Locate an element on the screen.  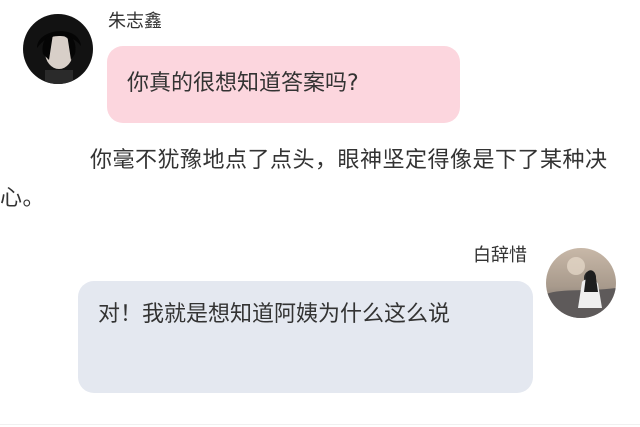
sender-avatar-right is located at coordinates (581, 283).